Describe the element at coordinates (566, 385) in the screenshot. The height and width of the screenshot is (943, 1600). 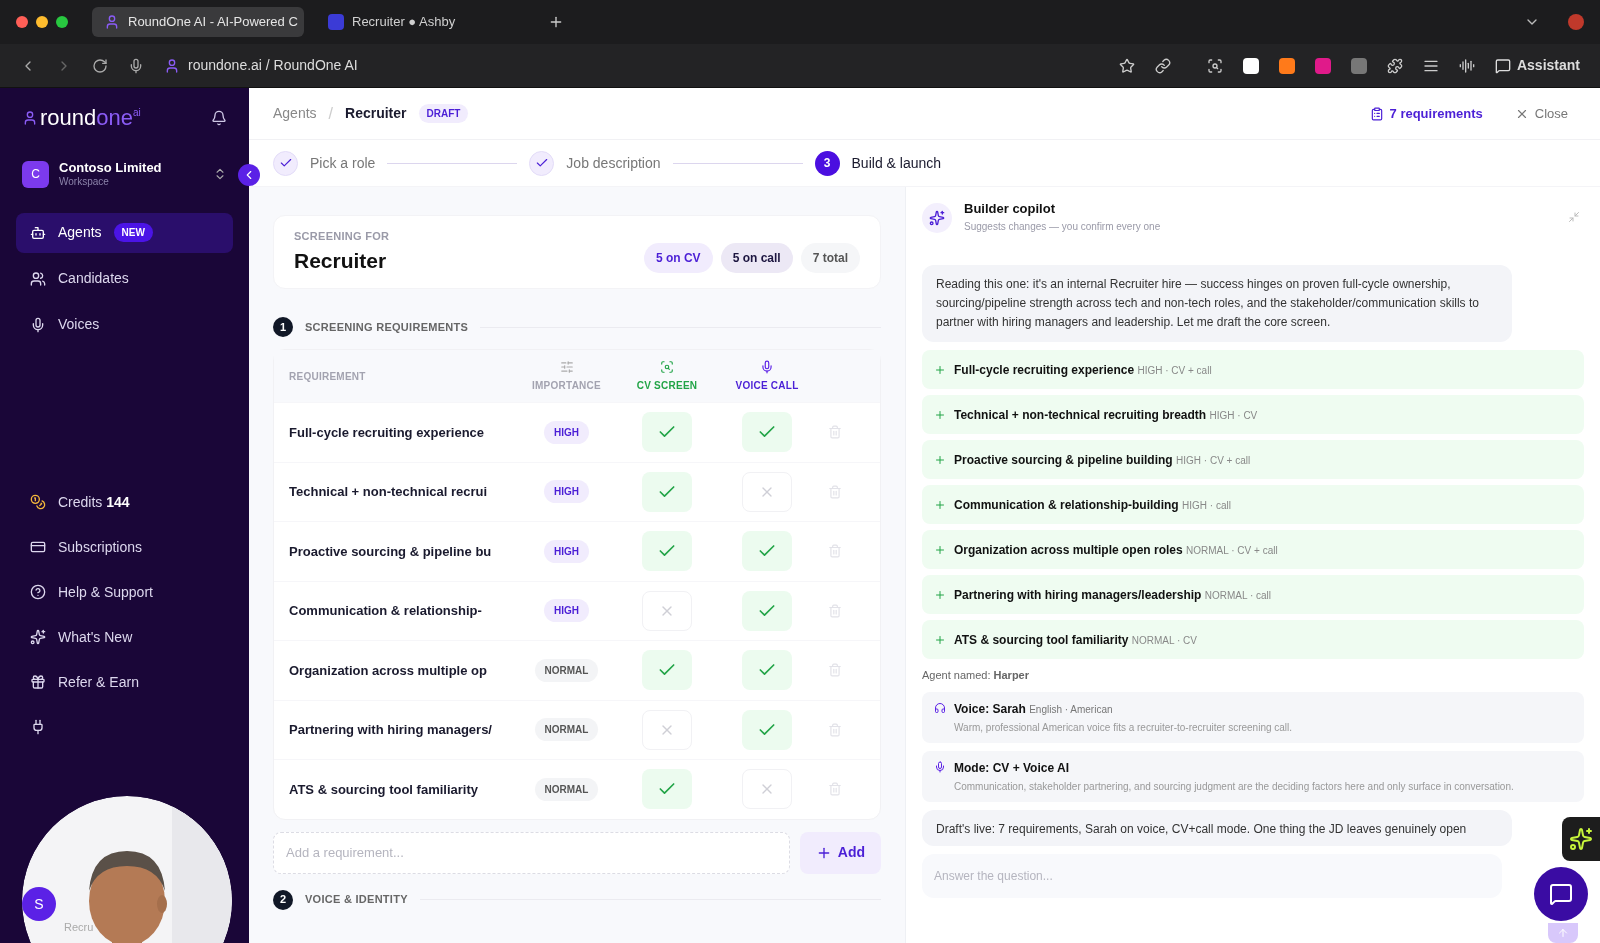
I see `column-header: IMPORTANCE` at that location.